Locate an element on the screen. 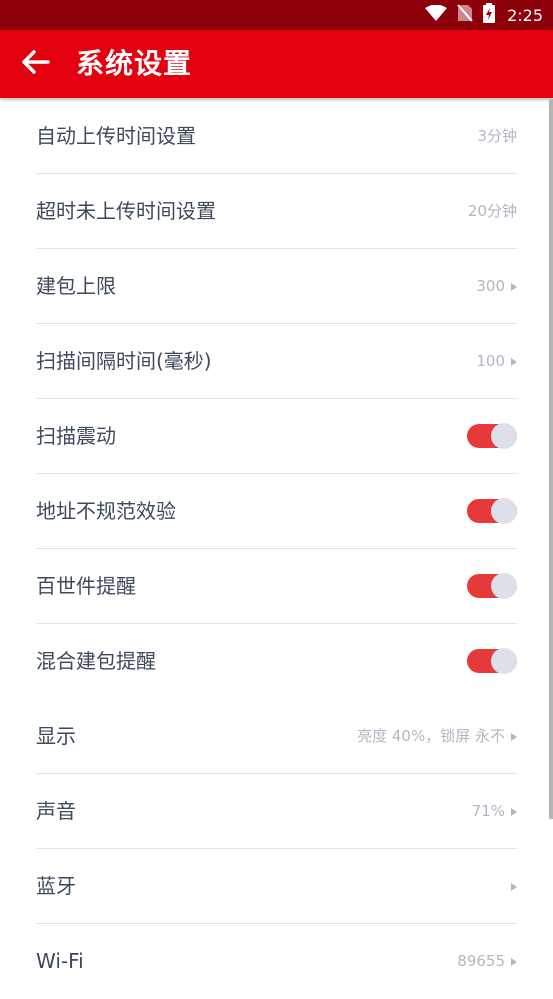 Image resolution: width=553 pixels, height=999 pixels. setting-label: 自动上传时间设置 is located at coordinates (116, 136).